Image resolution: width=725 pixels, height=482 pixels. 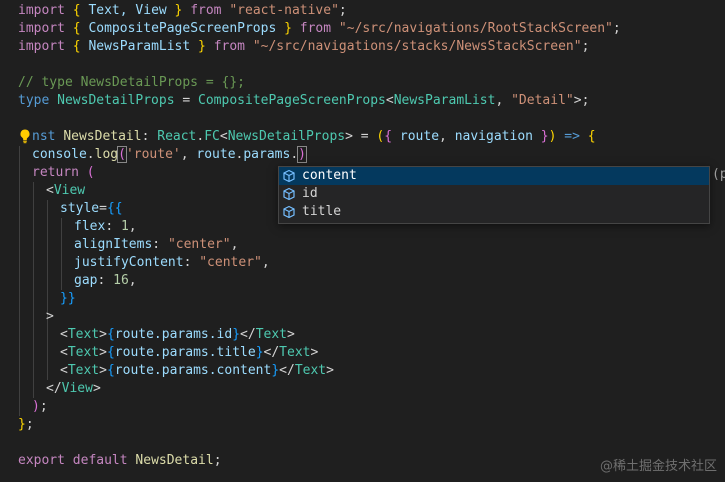 What do you see at coordinates (63, 172) in the screenshot?
I see `code-line-10: return (` at bounding box center [63, 172].